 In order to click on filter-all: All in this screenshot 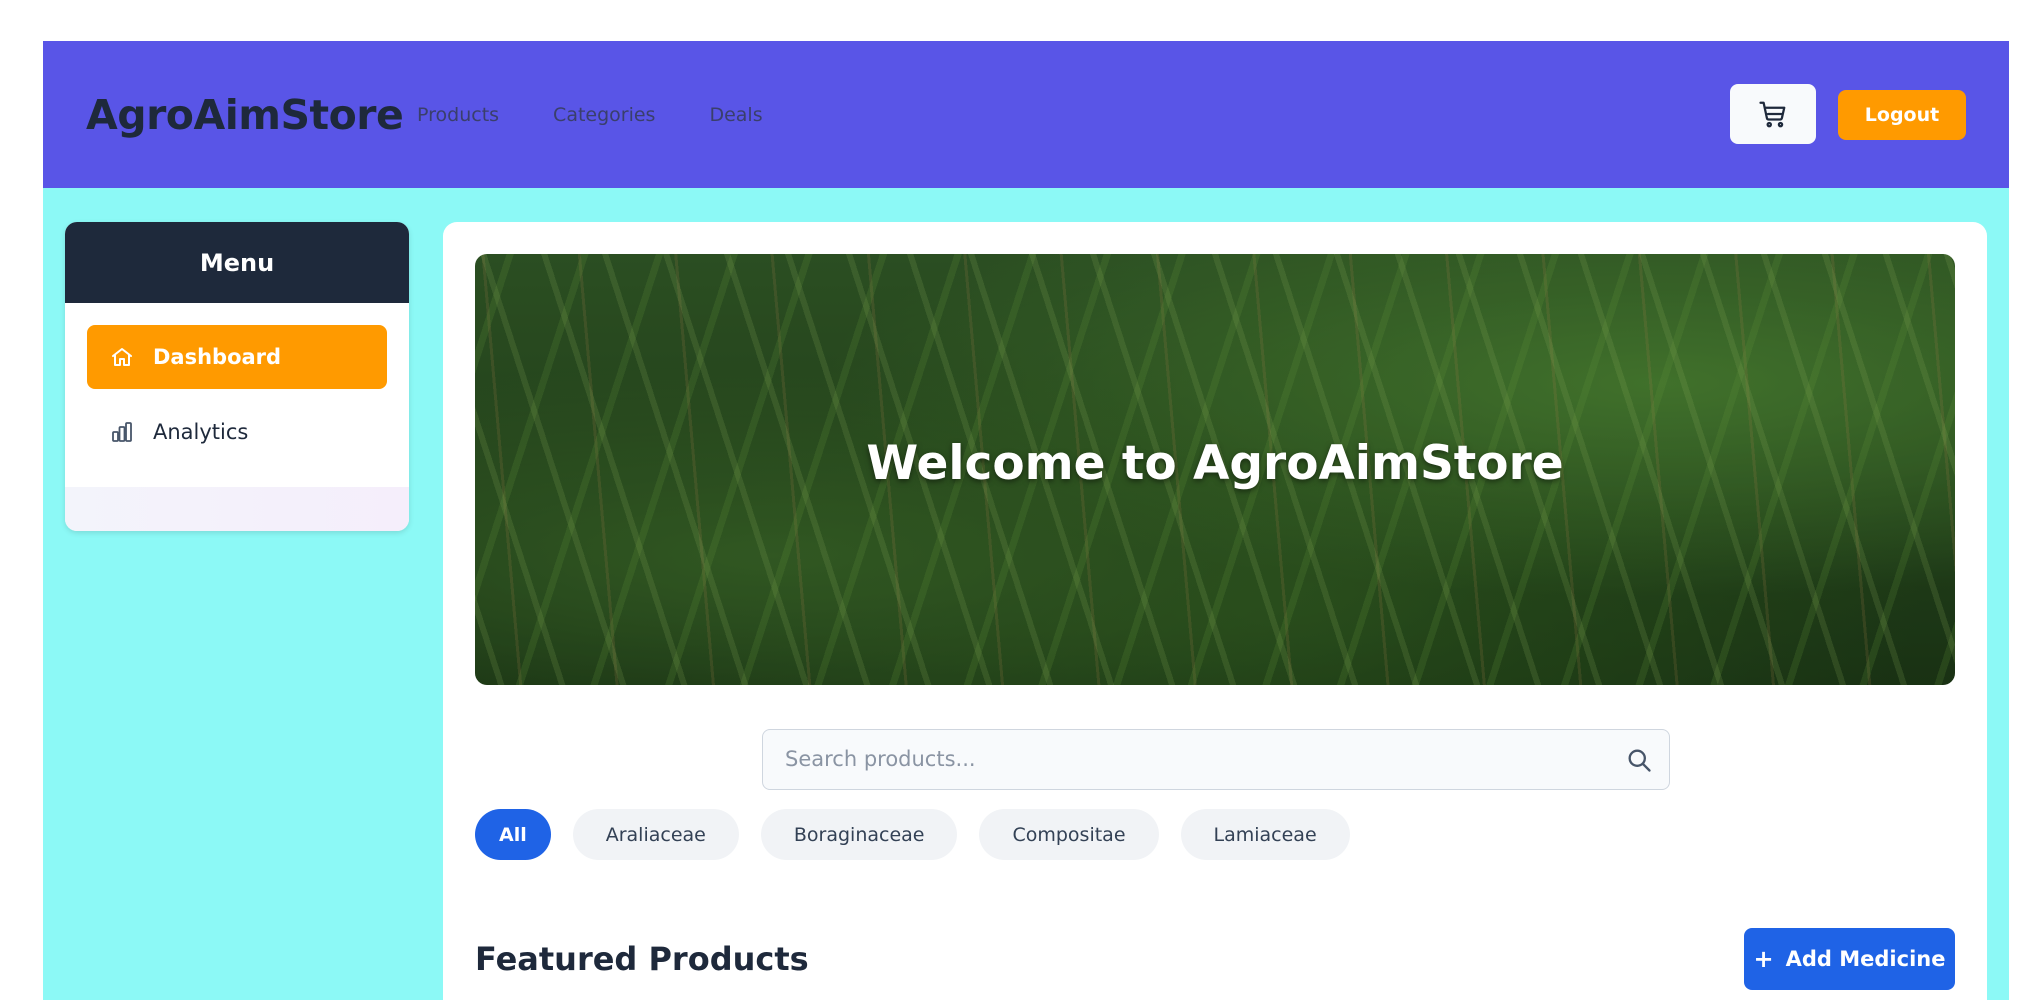, I will do `click(513, 834)`.